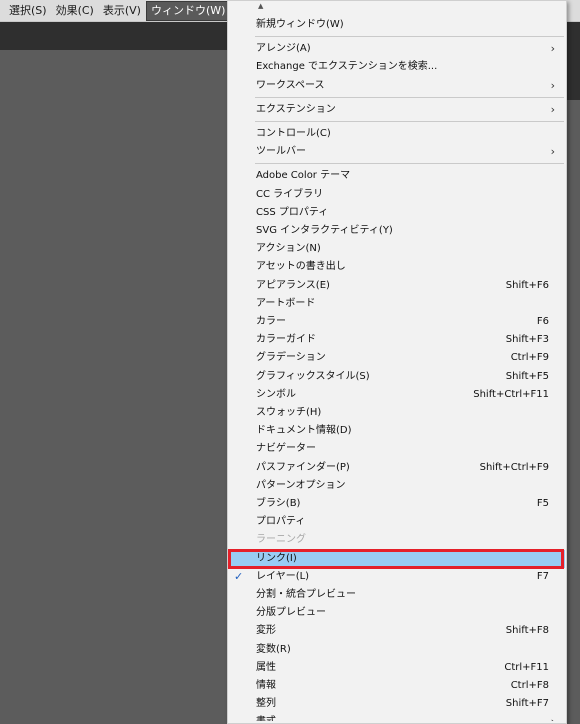 The width and height of the screenshot is (580, 724). Describe the element at coordinates (291, 358) in the screenshot. I see `menu-item-label: グラデーション` at that location.